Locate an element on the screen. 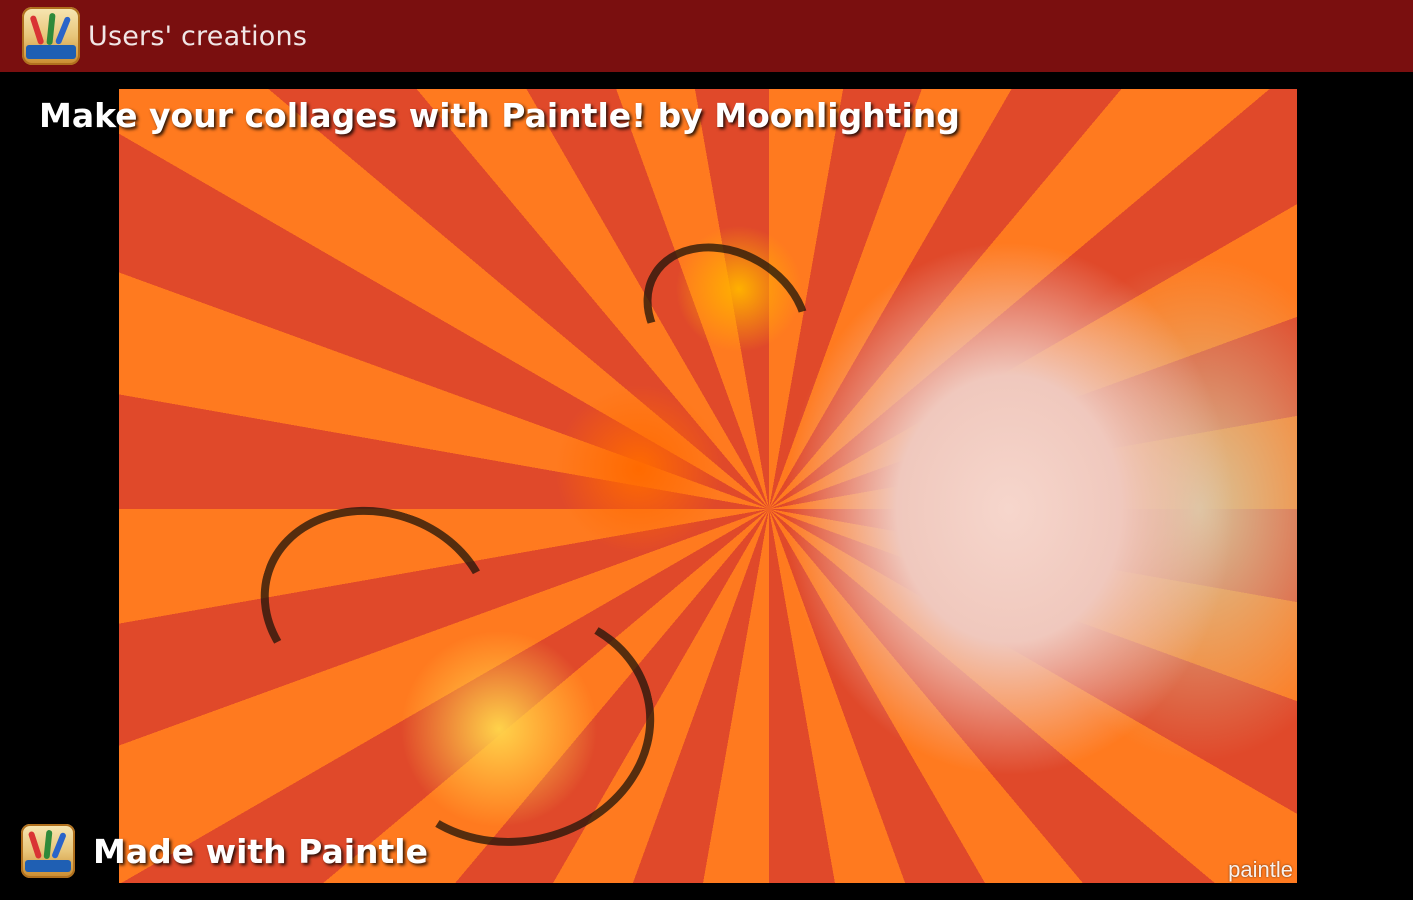  brush-stroke-green is located at coordinates (51, 29).